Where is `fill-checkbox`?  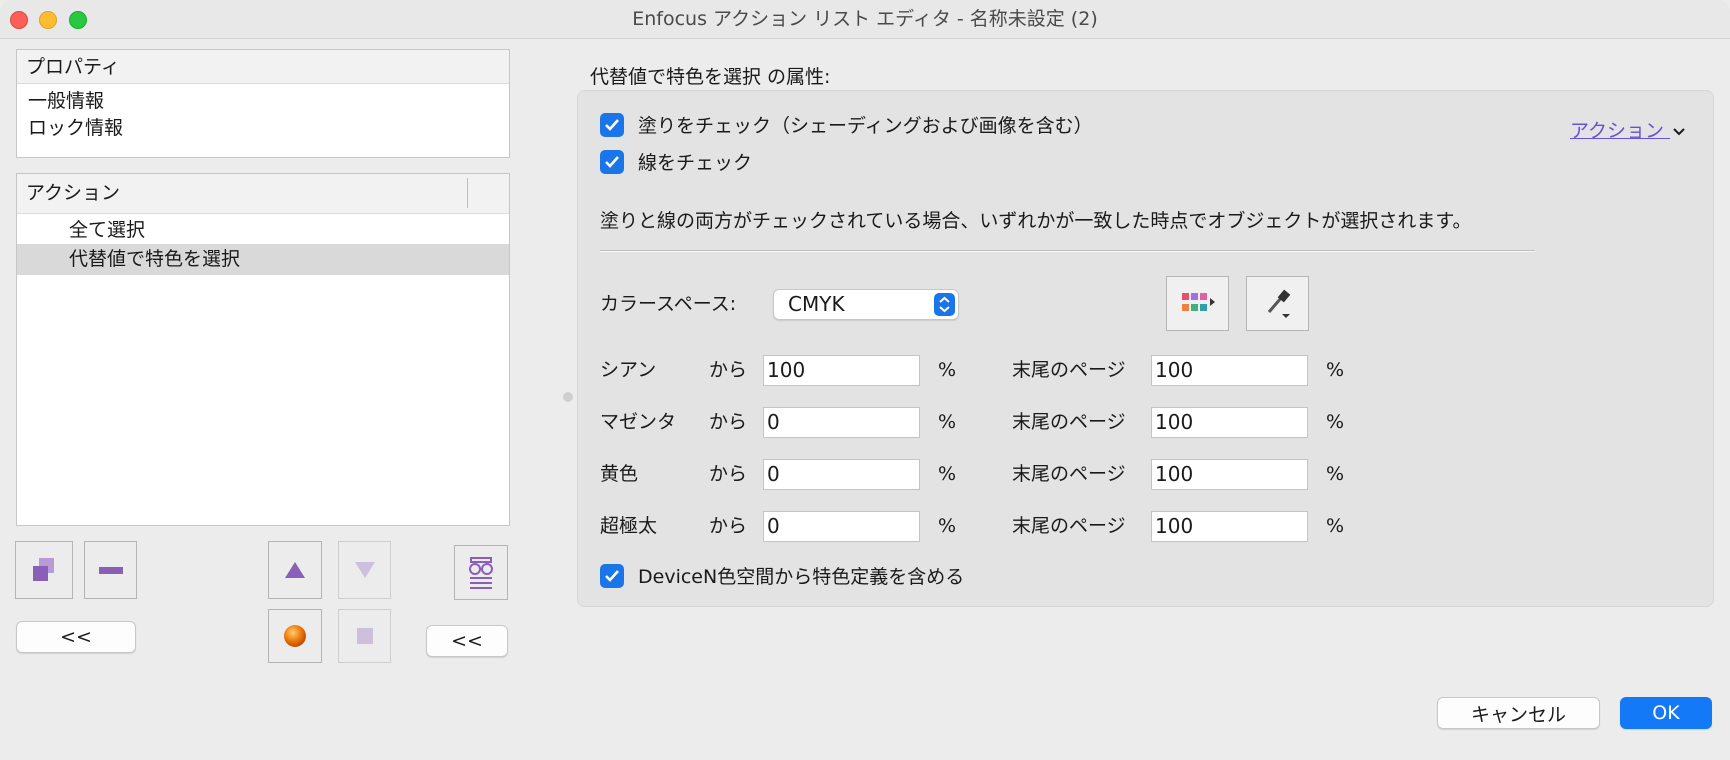
fill-checkbox is located at coordinates (612, 124).